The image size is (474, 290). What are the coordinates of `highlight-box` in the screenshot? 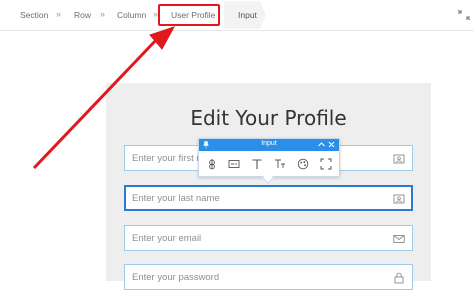 It's located at (189, 15).